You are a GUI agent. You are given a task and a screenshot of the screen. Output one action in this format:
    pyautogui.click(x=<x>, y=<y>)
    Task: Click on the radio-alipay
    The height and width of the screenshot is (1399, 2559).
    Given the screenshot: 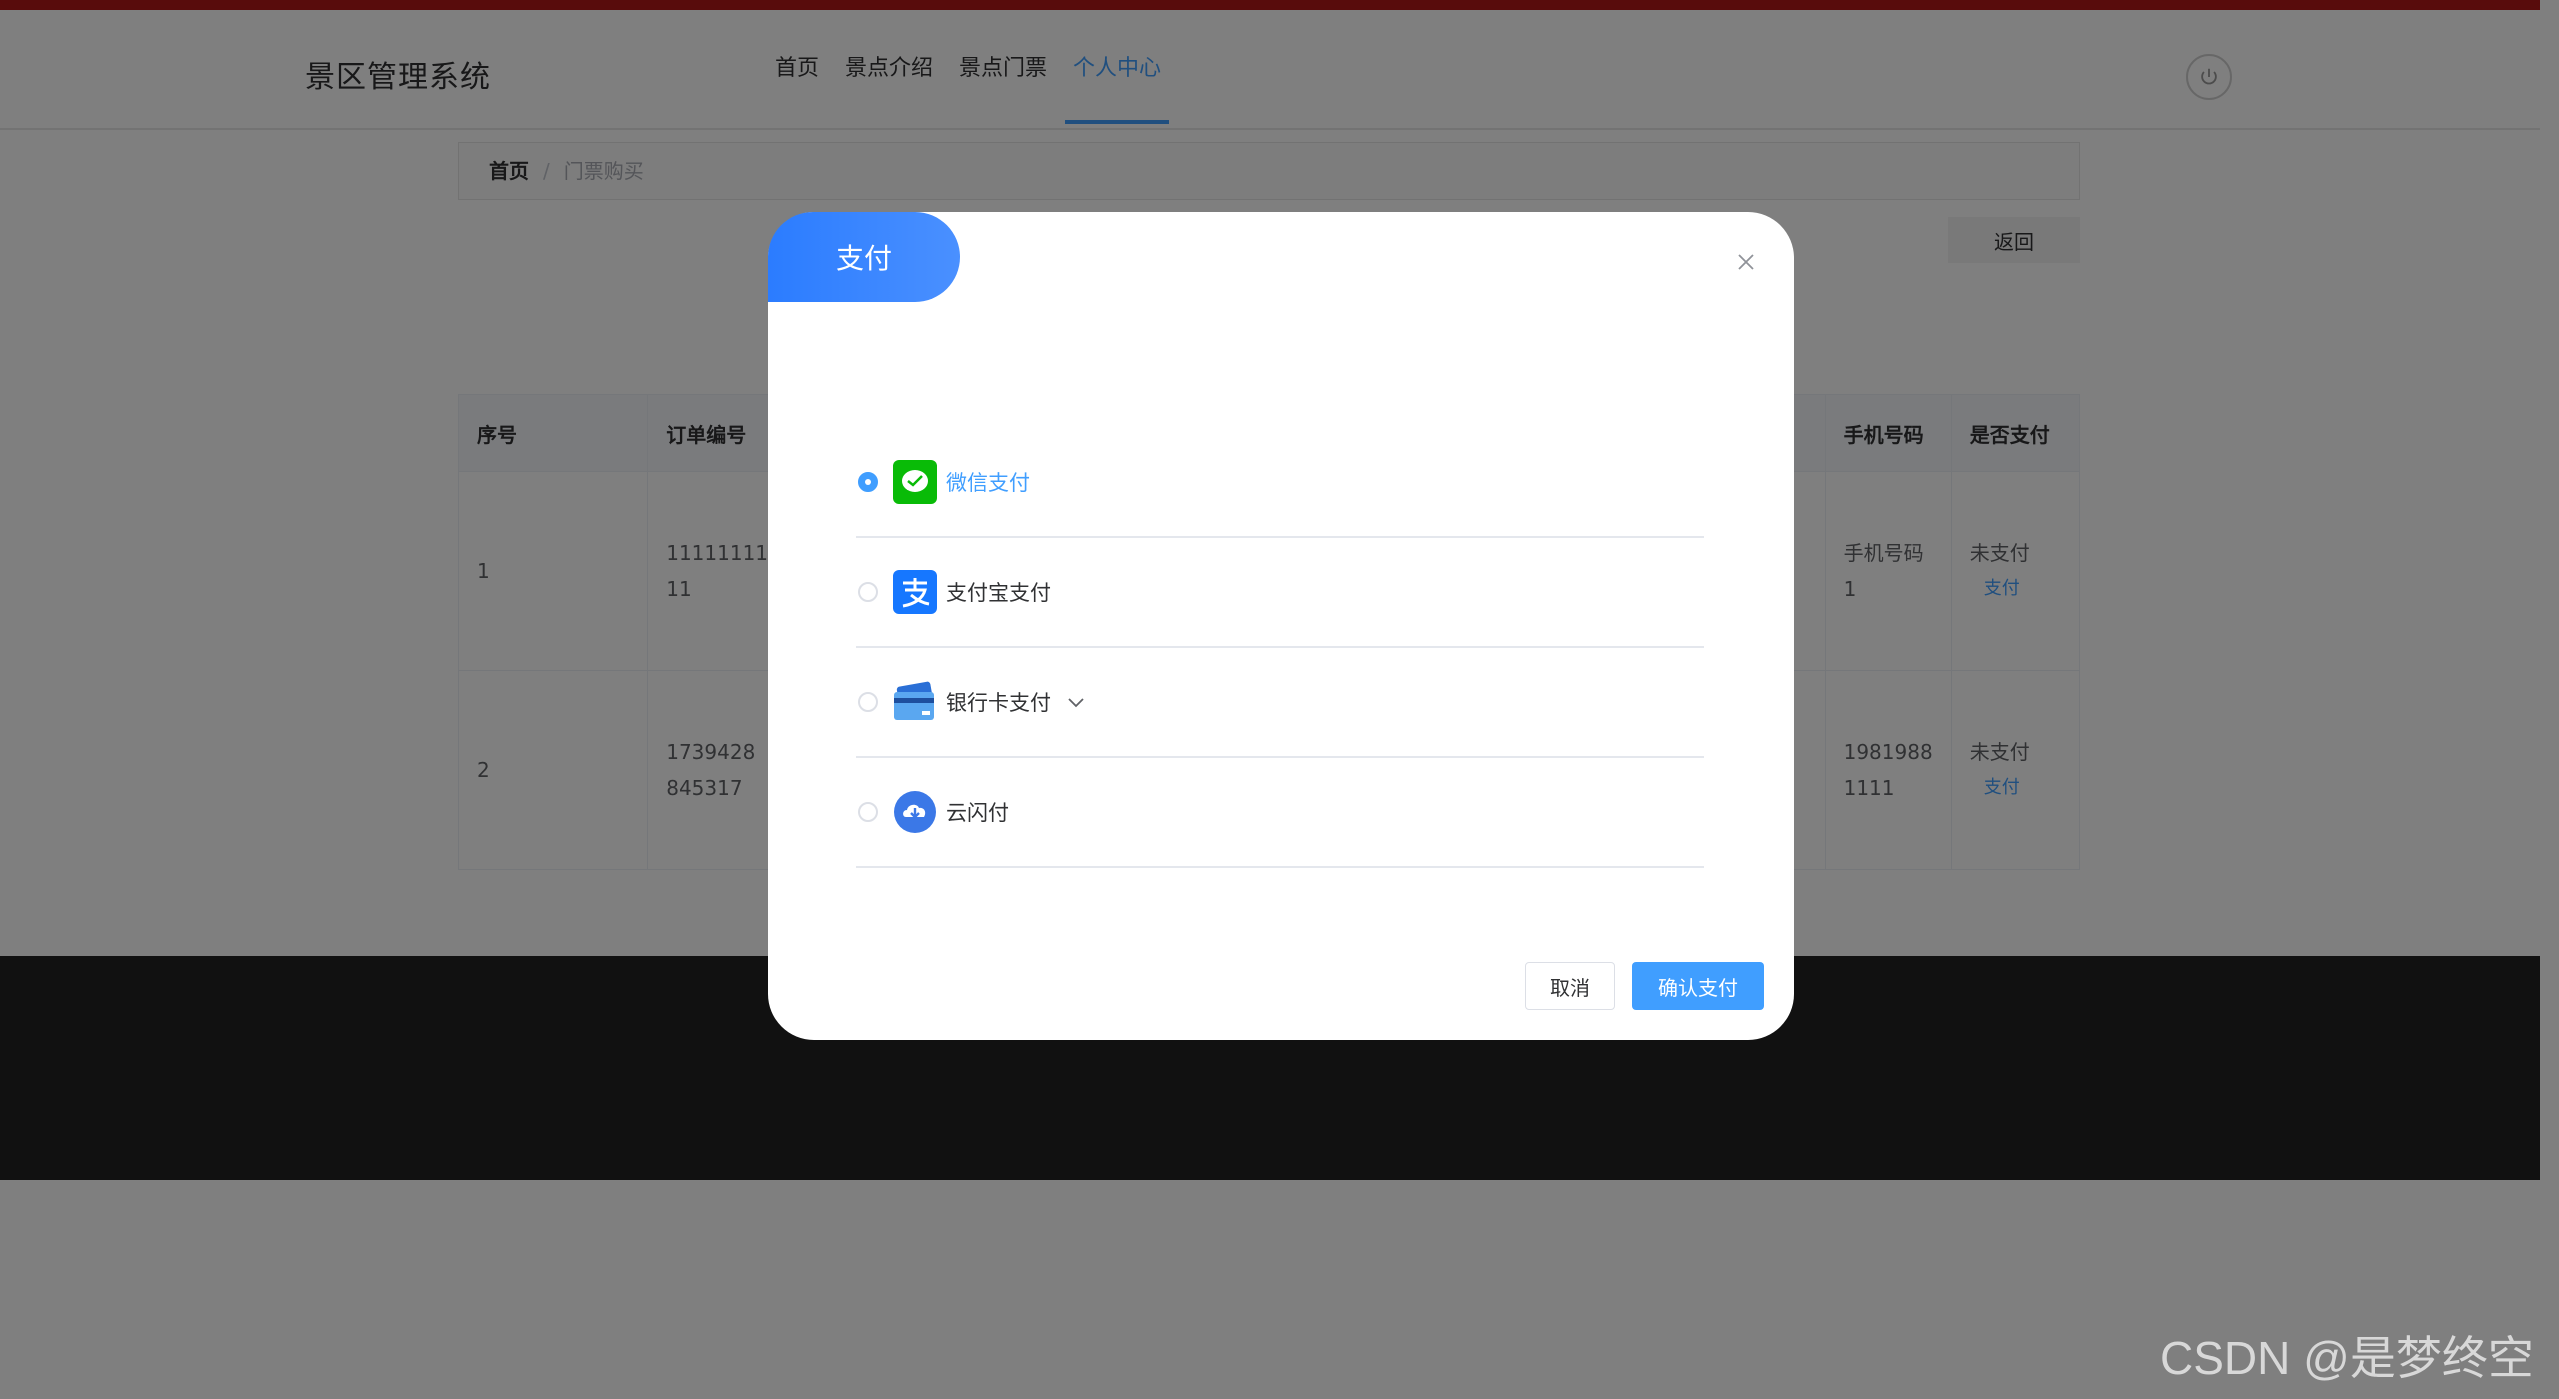 What is the action you would take?
    pyautogui.click(x=868, y=592)
    